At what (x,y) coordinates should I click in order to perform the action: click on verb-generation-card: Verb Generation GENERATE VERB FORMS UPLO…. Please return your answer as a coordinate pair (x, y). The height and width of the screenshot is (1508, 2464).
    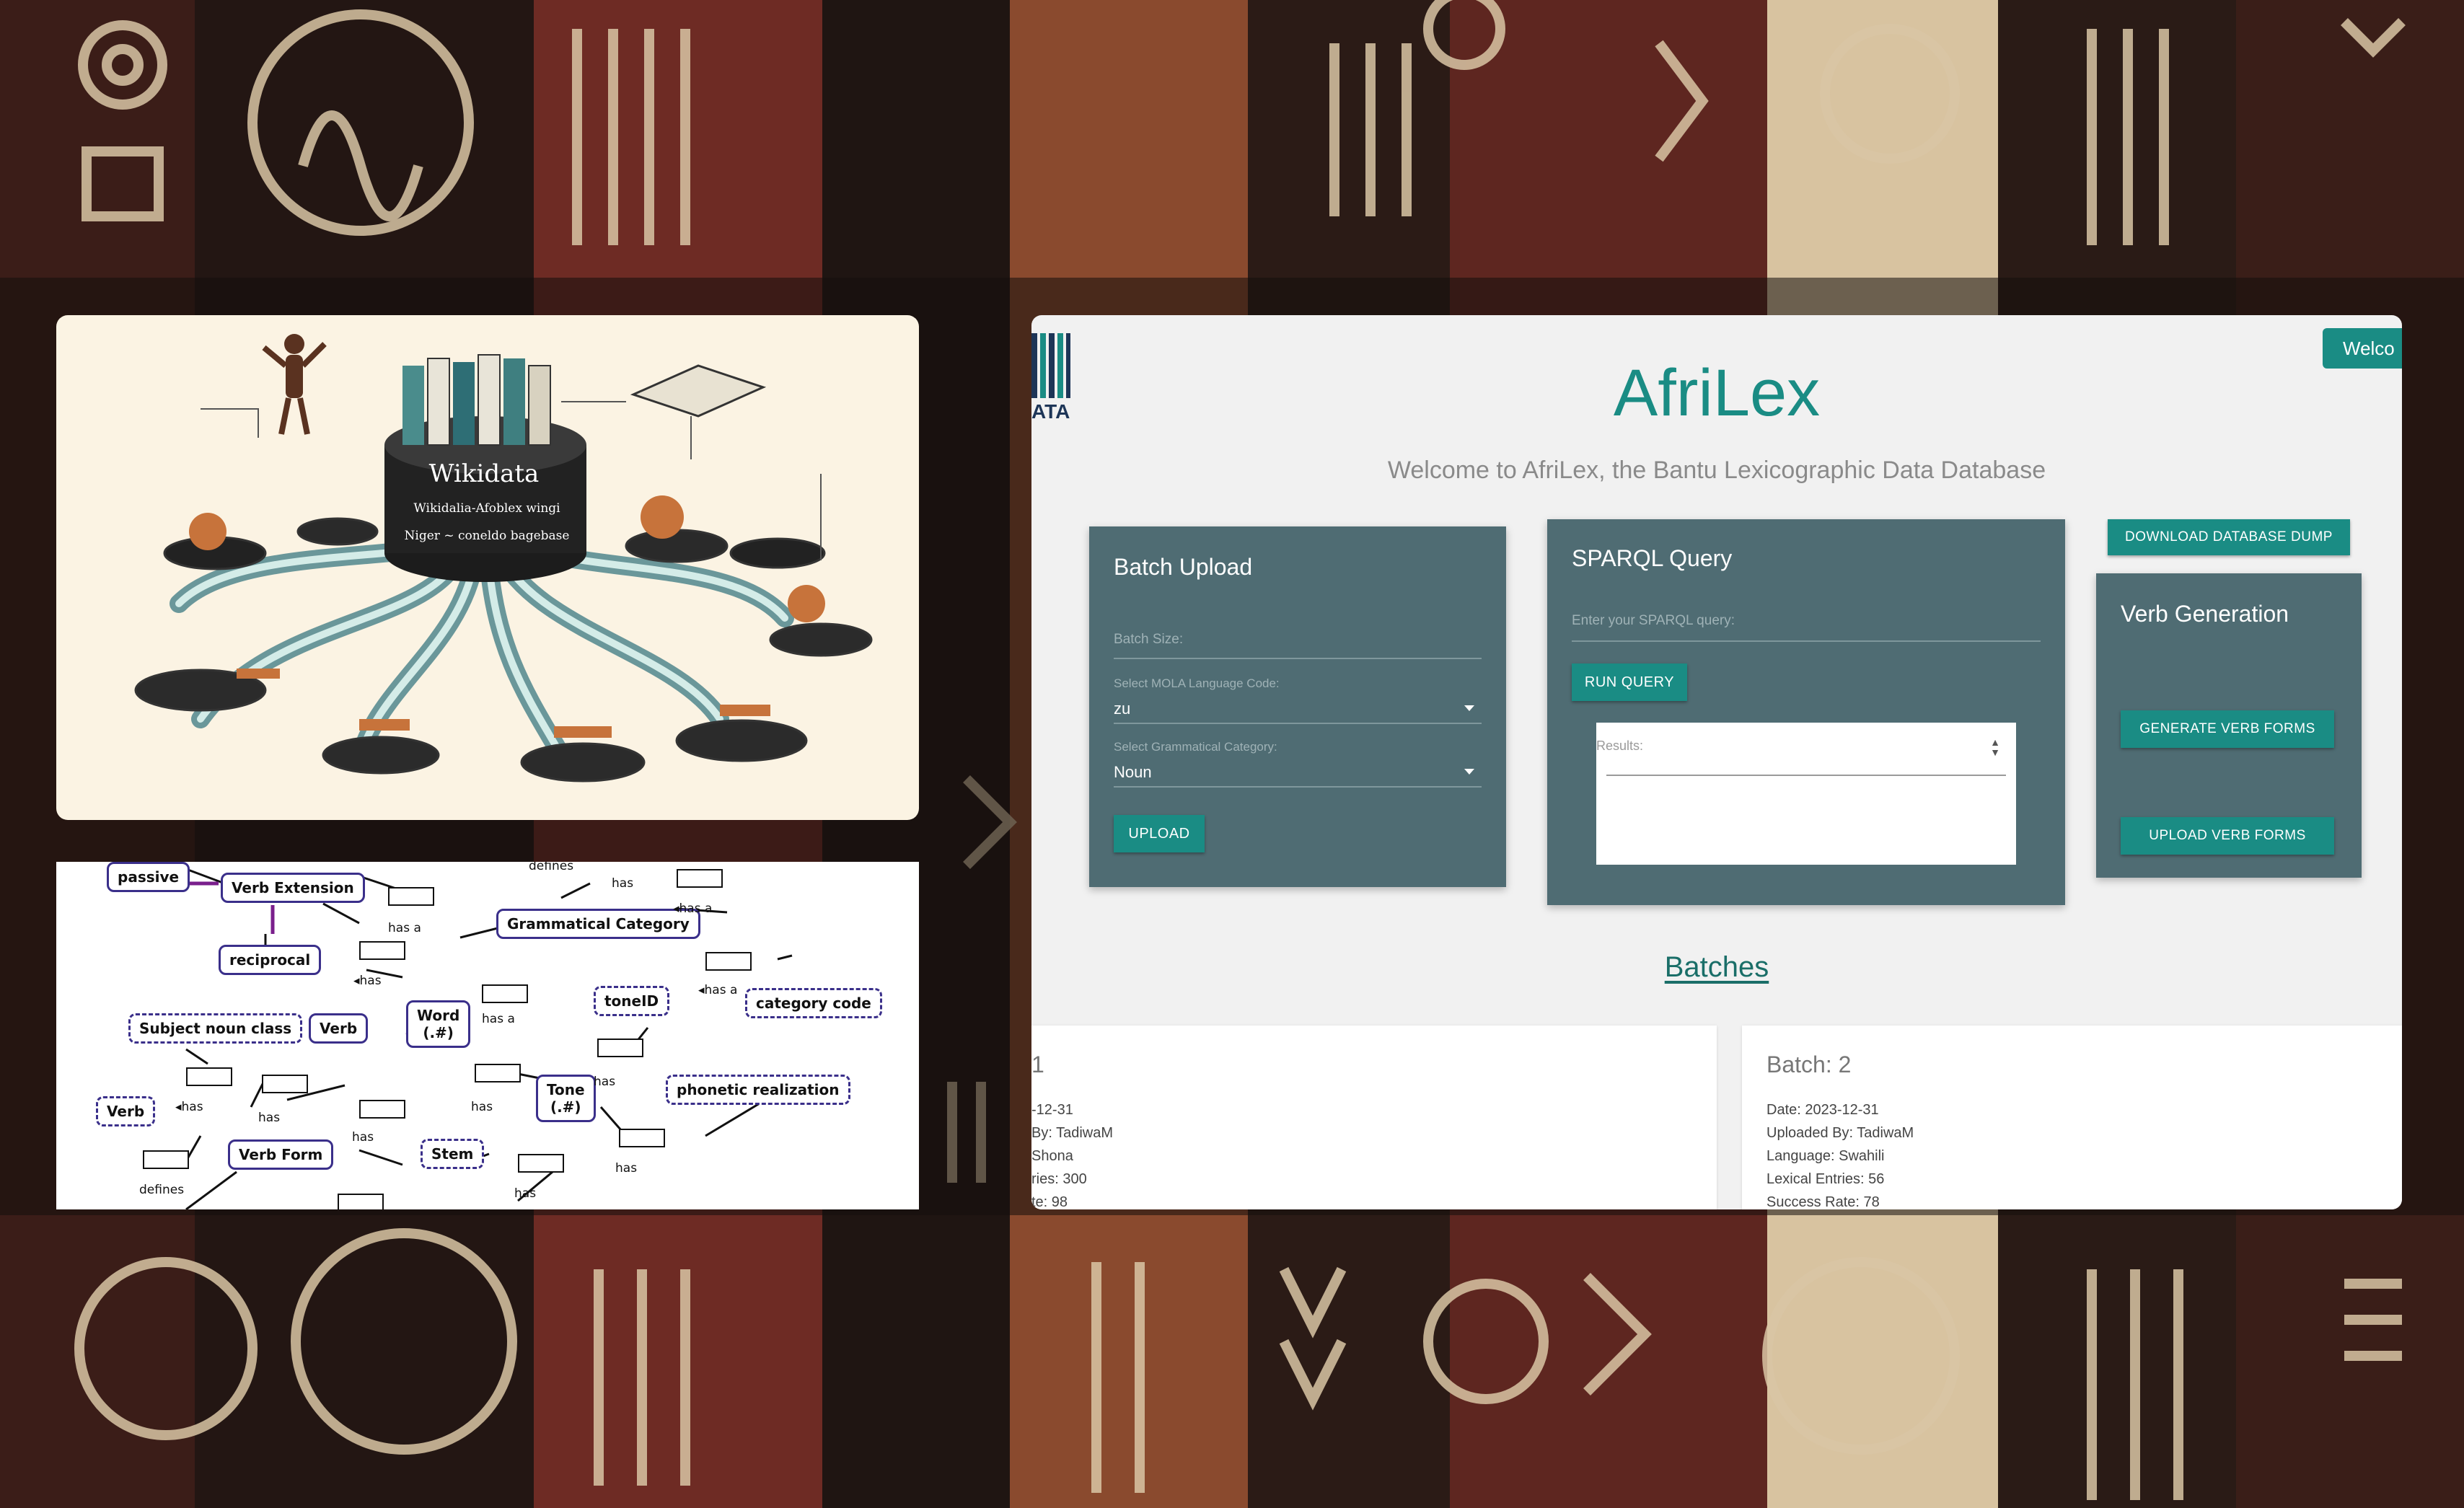
    Looking at the image, I should click on (2229, 725).